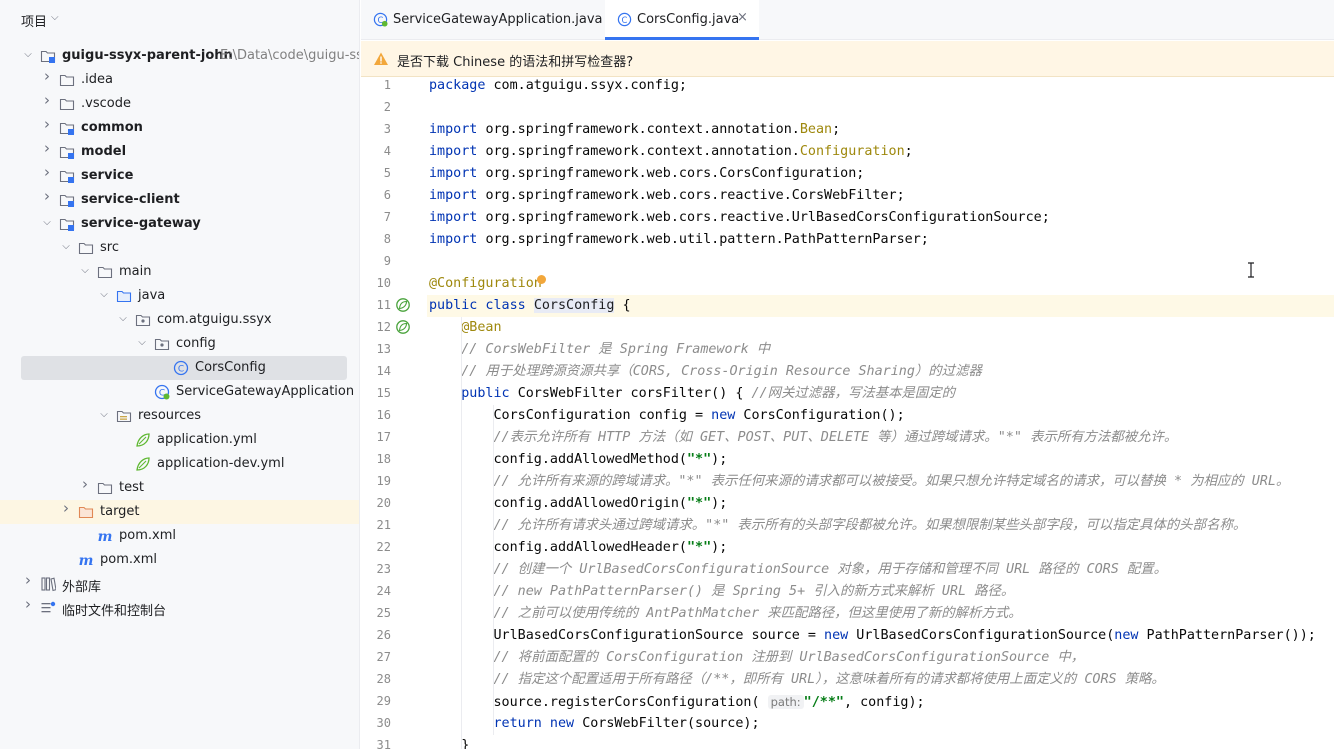 The width and height of the screenshot is (1334, 749). What do you see at coordinates (179, 416) in the screenshot?
I see `tree-item: ⌵ resources` at bounding box center [179, 416].